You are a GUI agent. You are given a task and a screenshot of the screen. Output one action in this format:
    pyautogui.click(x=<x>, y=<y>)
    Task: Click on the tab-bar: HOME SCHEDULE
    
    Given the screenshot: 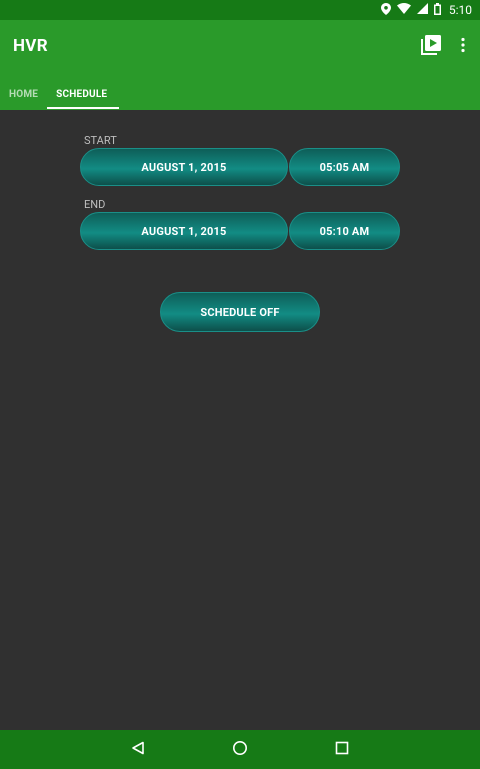 What is the action you would take?
    pyautogui.click(x=60, y=95)
    